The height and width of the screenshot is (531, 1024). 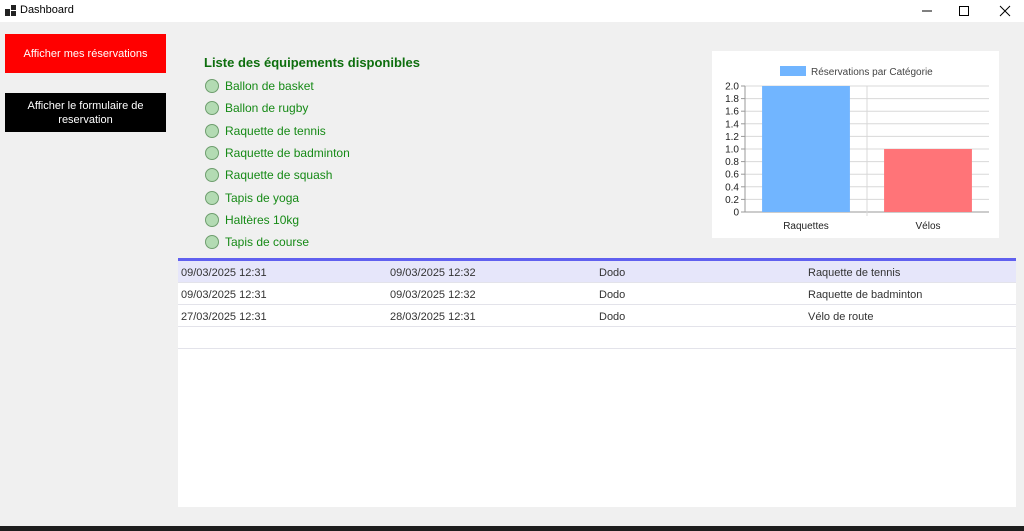 What do you see at coordinates (732, 87) in the screenshot?
I see `y-tick-label: 2.0` at bounding box center [732, 87].